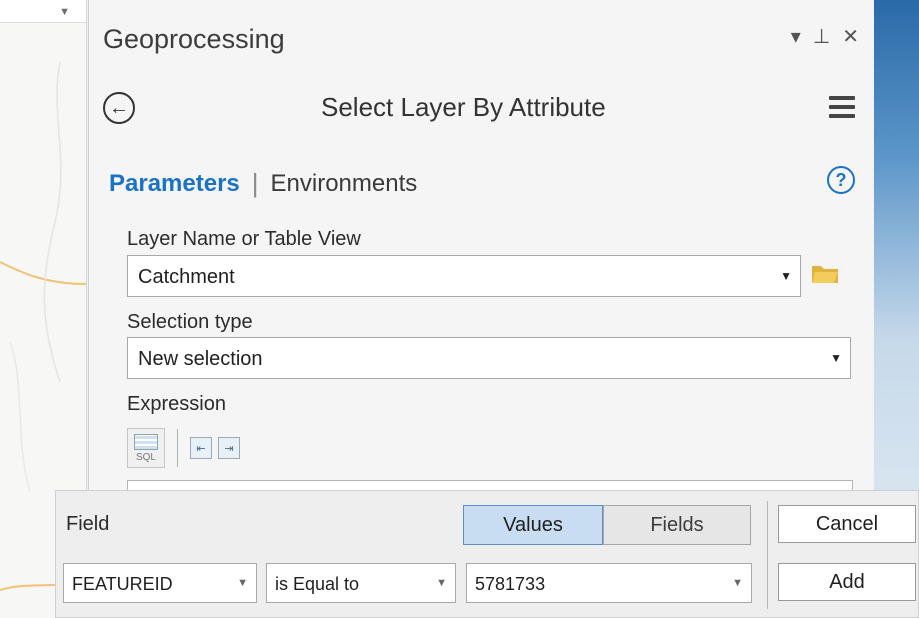 This screenshot has height=618, width=919. Describe the element at coordinates (176, 404) in the screenshot. I see `expression-label: Expression` at that location.